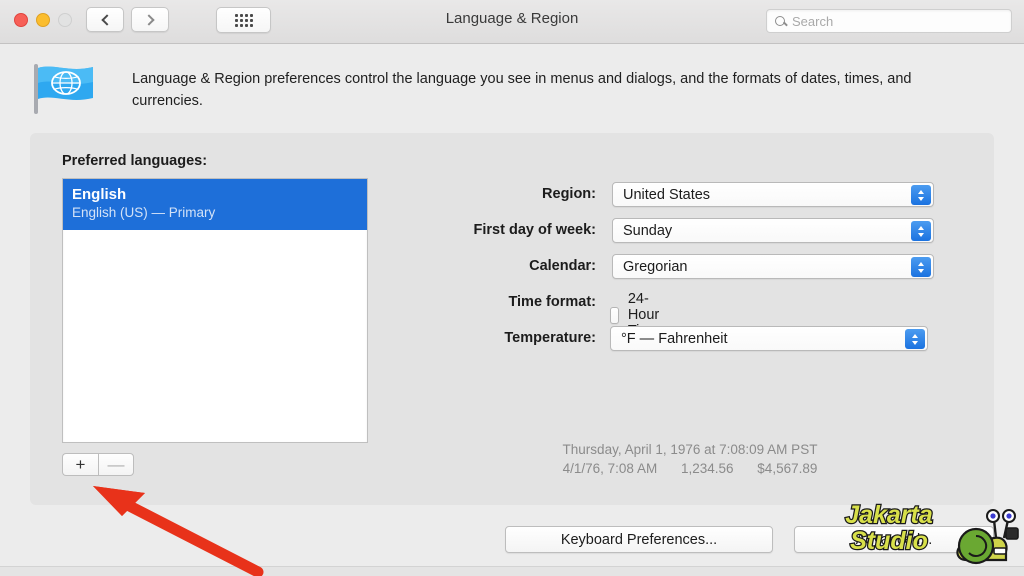 Image resolution: width=1024 pixels, height=576 pixels. I want to click on watermark-line1: Jakarta, so click(889, 515).